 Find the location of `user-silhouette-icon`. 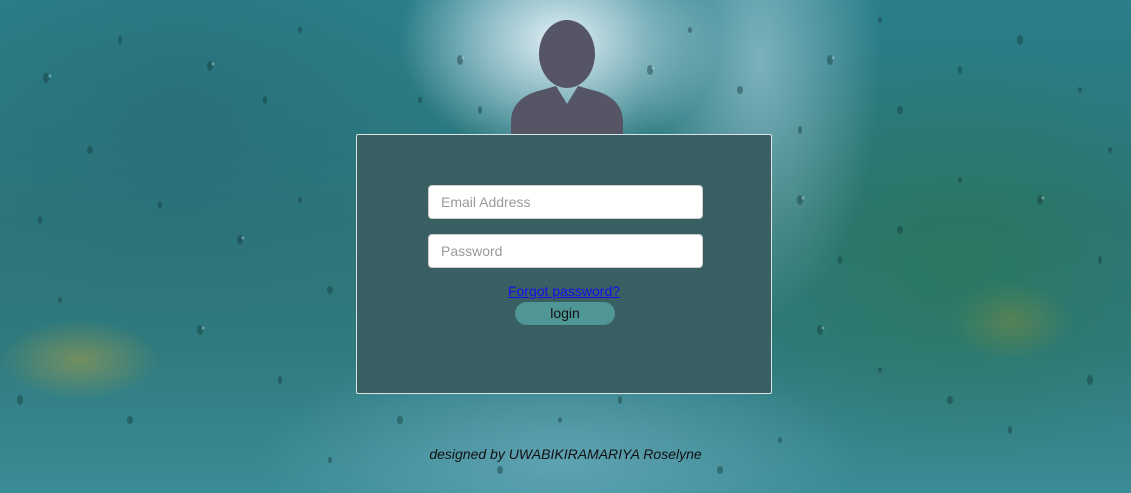

user-silhouette-icon is located at coordinates (567, 78).